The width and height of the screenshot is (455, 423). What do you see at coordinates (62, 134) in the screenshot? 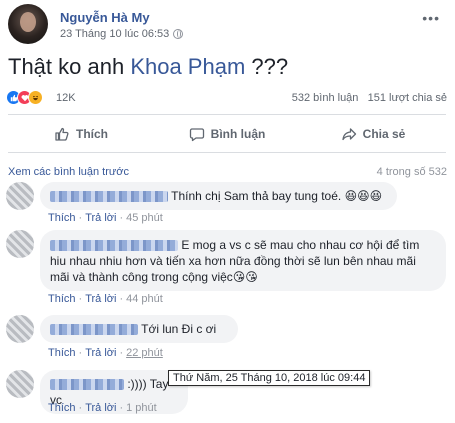
I see `thumbs-up-icon` at bounding box center [62, 134].